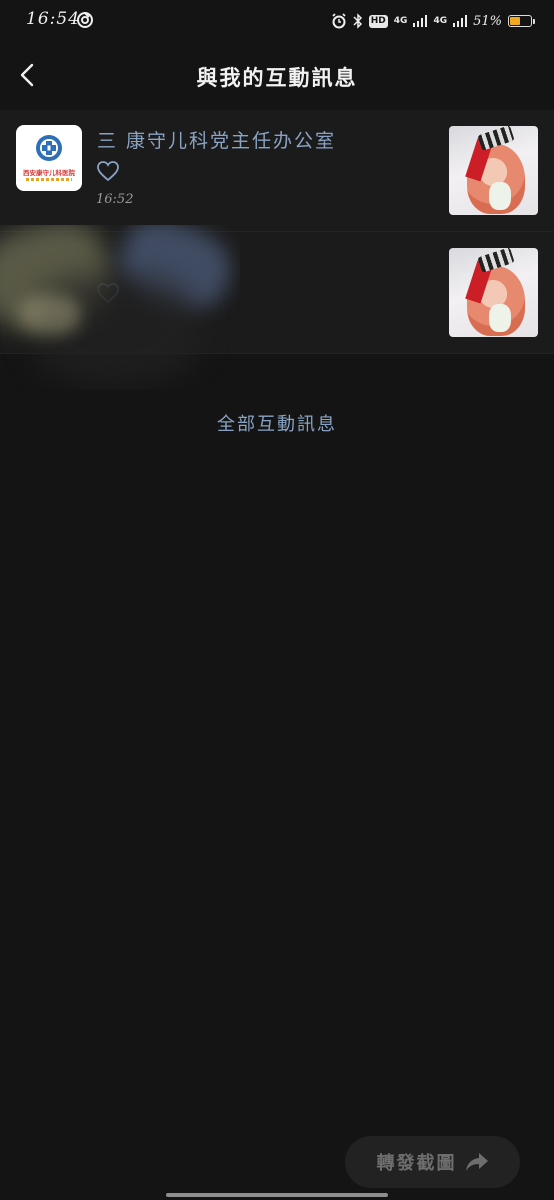  Describe the element at coordinates (378, 21) in the screenshot. I see `hd-badge: HD` at that location.